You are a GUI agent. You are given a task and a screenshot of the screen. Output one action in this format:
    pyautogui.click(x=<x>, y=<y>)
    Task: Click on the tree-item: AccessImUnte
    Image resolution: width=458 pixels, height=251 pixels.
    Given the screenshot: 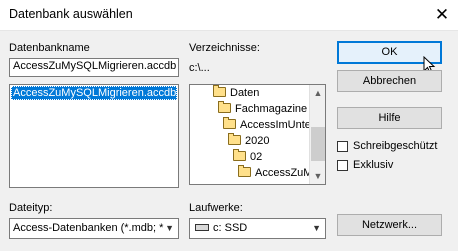 What is the action you would take?
    pyautogui.click(x=267, y=125)
    